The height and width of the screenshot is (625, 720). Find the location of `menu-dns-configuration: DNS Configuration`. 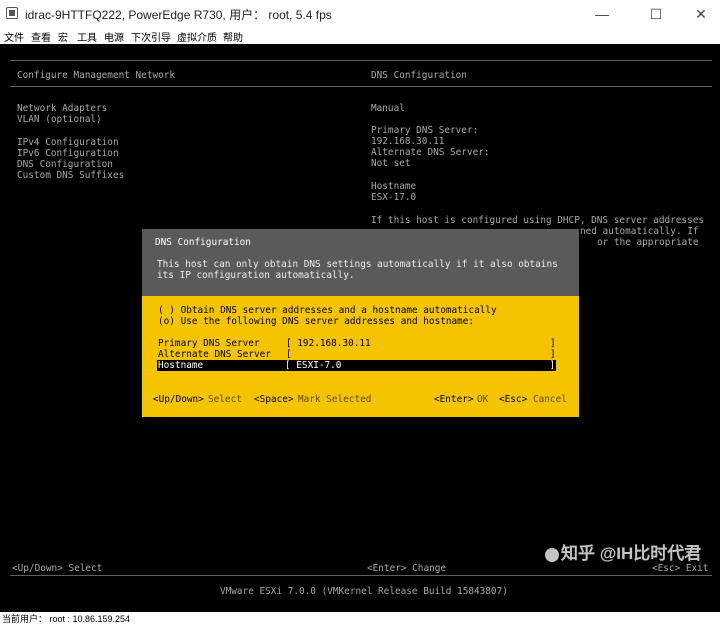

menu-dns-configuration: DNS Configuration is located at coordinates (65, 164).